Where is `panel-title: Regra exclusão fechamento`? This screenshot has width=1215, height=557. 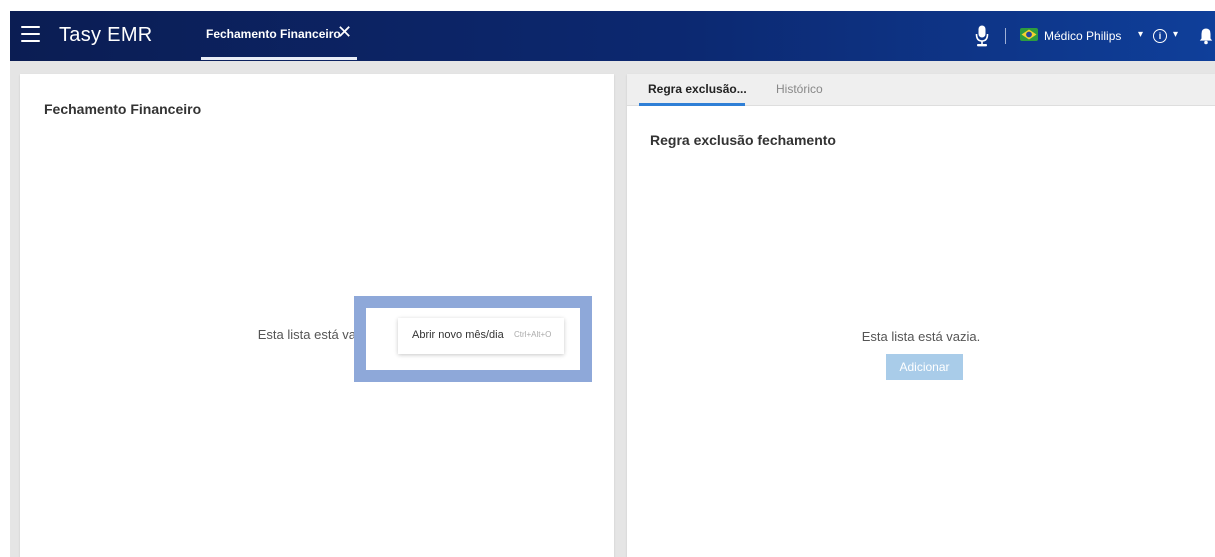 panel-title: Regra exclusão fechamento is located at coordinates (743, 140).